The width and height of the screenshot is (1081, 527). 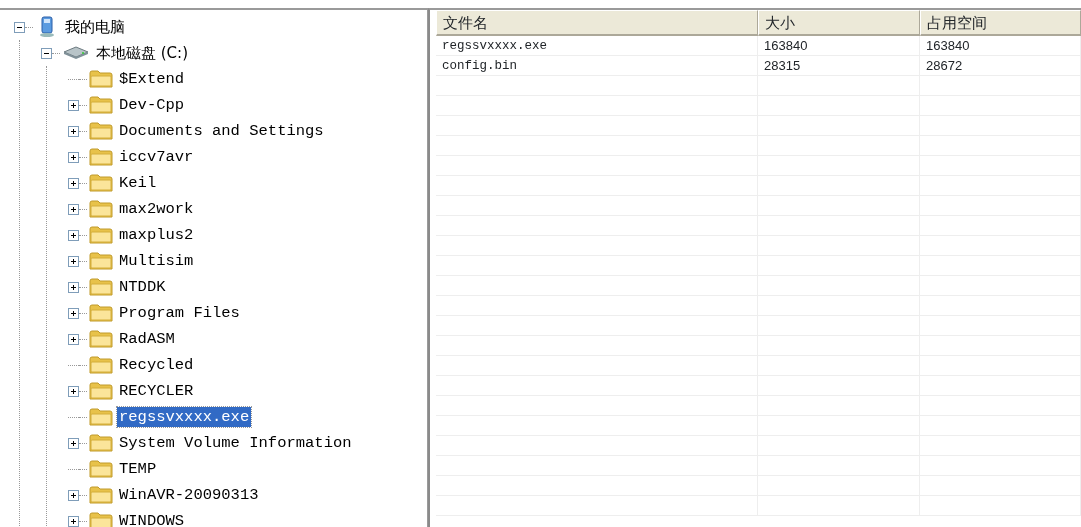 What do you see at coordinates (156, 365) in the screenshot?
I see `tree-item: Recycled` at bounding box center [156, 365].